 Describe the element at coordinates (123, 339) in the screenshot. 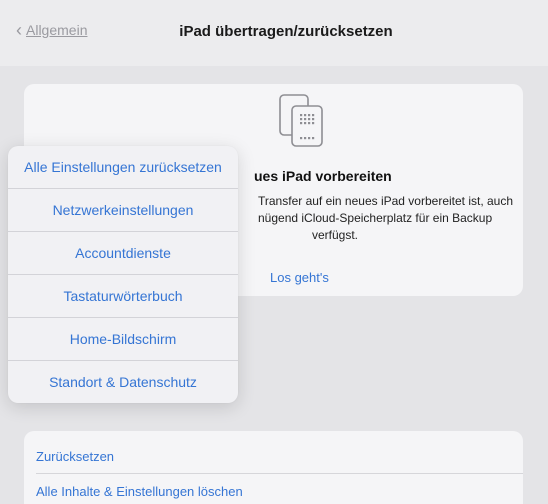

I see `menu-item-home-screen: Home-Bildschirm` at that location.